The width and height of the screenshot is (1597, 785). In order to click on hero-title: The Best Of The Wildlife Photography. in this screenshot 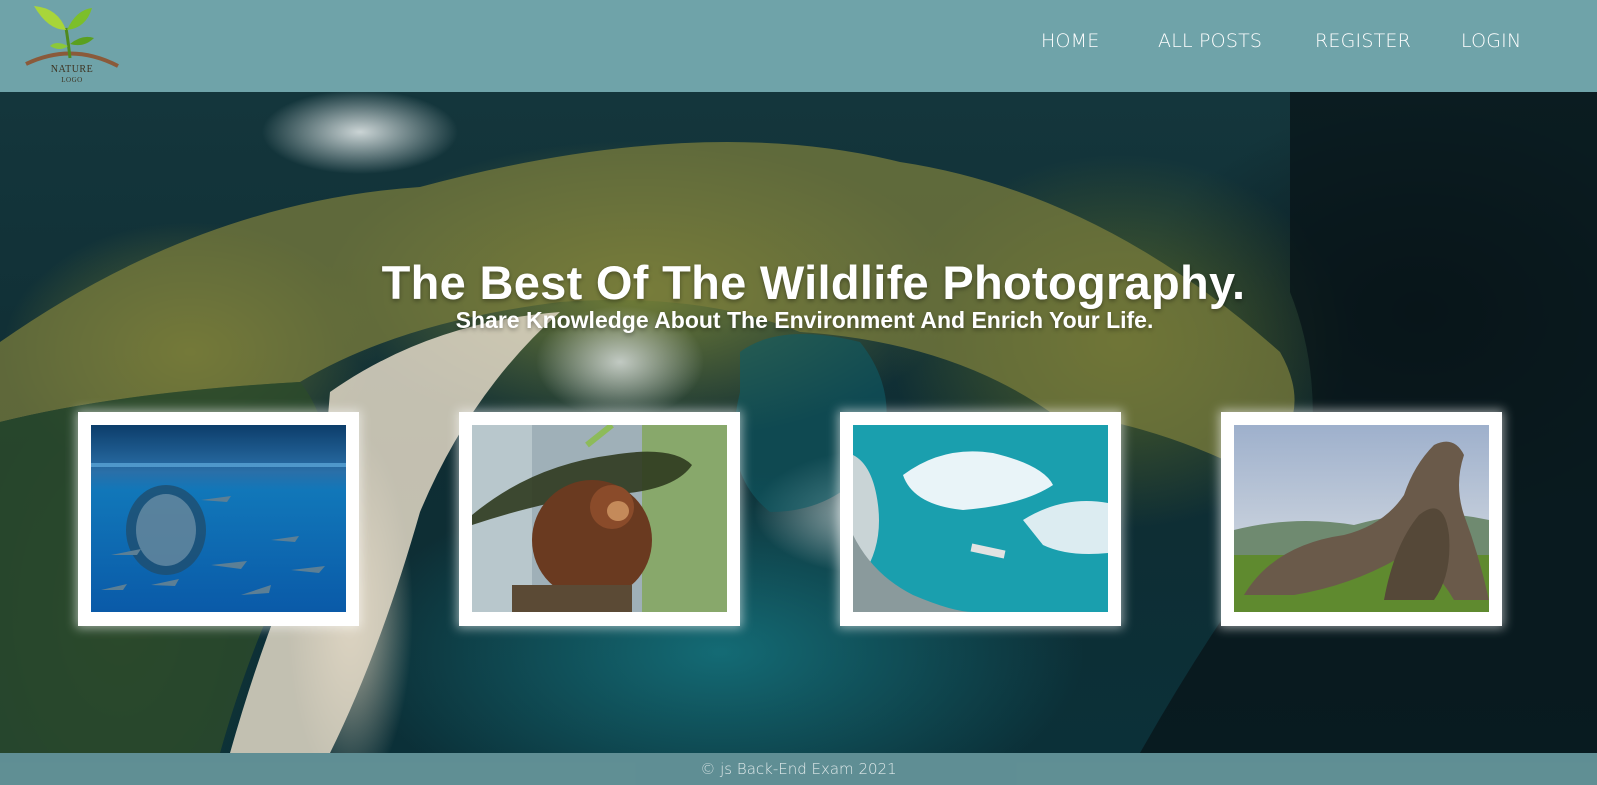, I will do `click(813, 282)`.